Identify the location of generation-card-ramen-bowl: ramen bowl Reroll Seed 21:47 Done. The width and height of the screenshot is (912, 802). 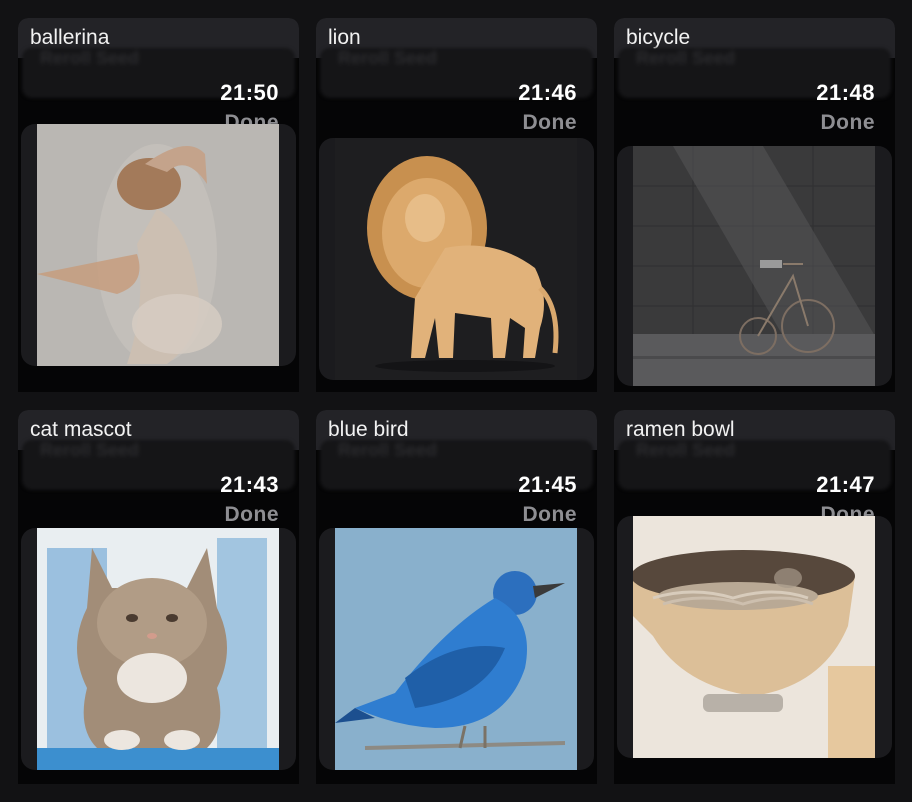
(754, 597).